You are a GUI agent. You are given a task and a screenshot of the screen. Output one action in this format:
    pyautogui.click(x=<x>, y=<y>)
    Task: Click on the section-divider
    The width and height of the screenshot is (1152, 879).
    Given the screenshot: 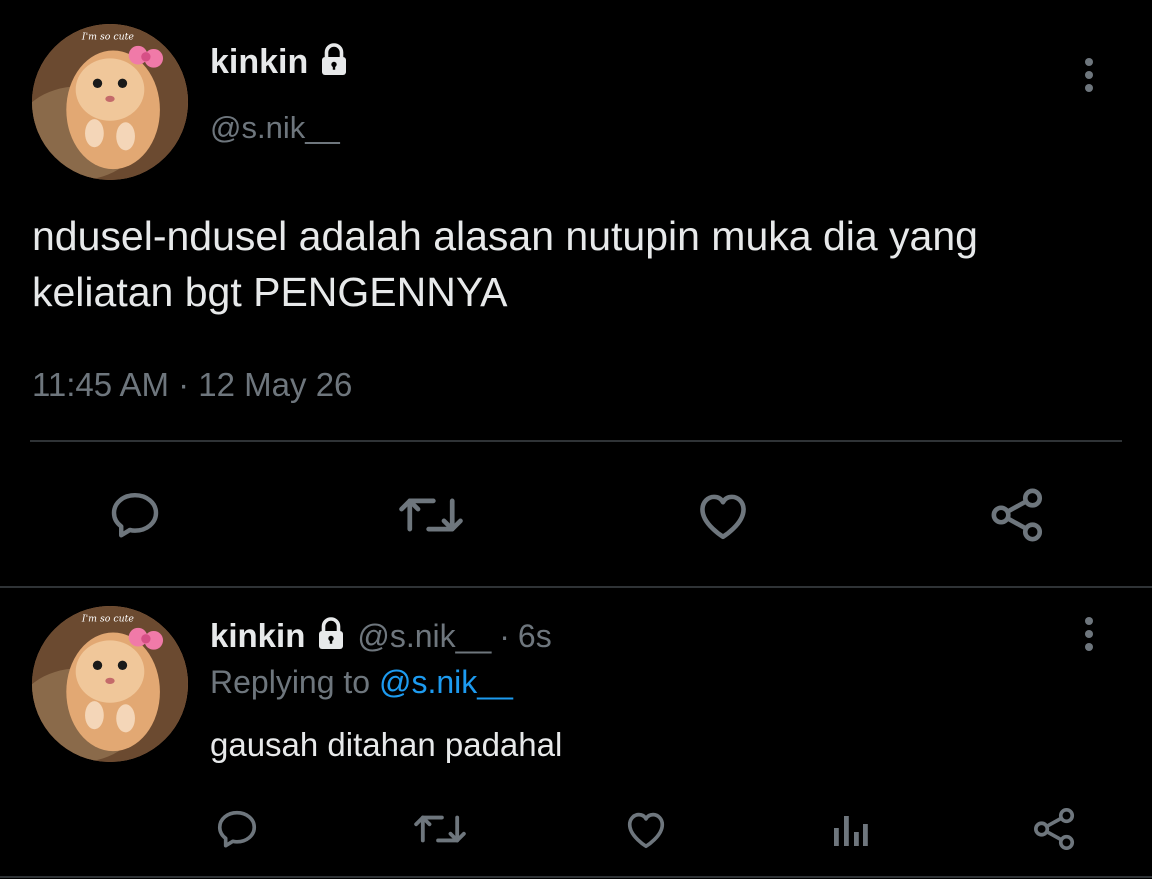 What is the action you would take?
    pyautogui.click(x=576, y=587)
    